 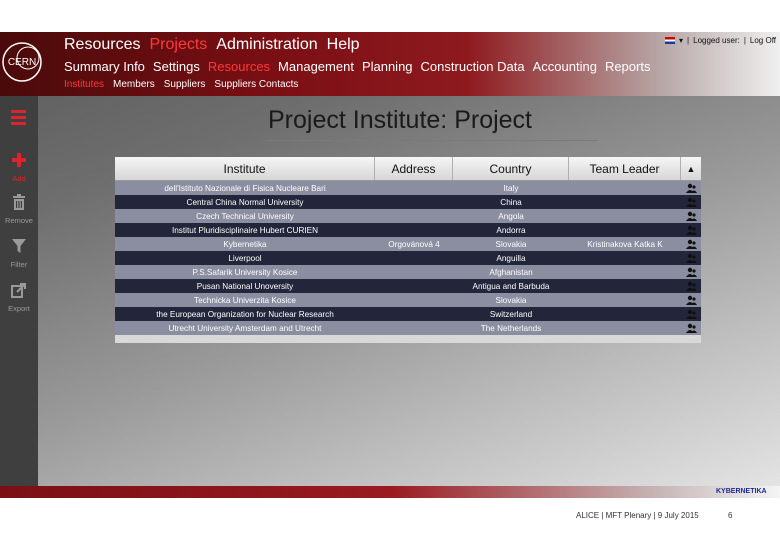 I want to click on sidebar-item-add: Add, so click(x=19, y=167).